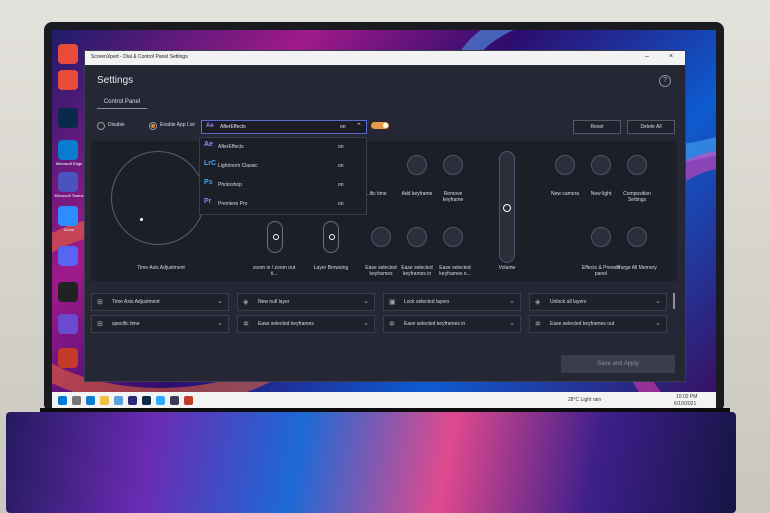  What do you see at coordinates (161, 268) in the screenshot?
I see `dial-label: Time Axis Adjustment` at bounding box center [161, 268].